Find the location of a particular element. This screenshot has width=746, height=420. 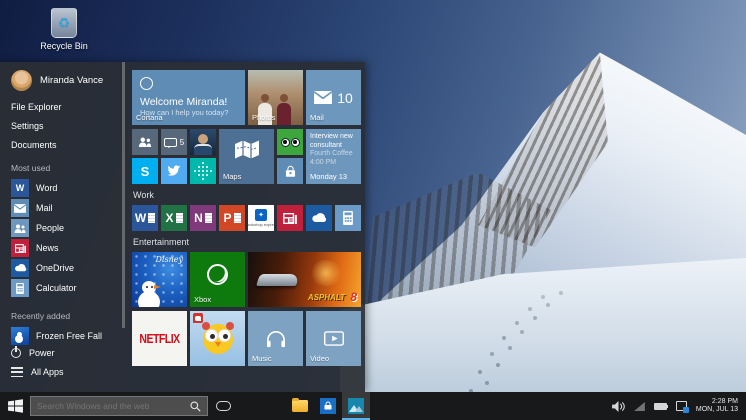

tile-onenote: N is located at coordinates (203, 218).